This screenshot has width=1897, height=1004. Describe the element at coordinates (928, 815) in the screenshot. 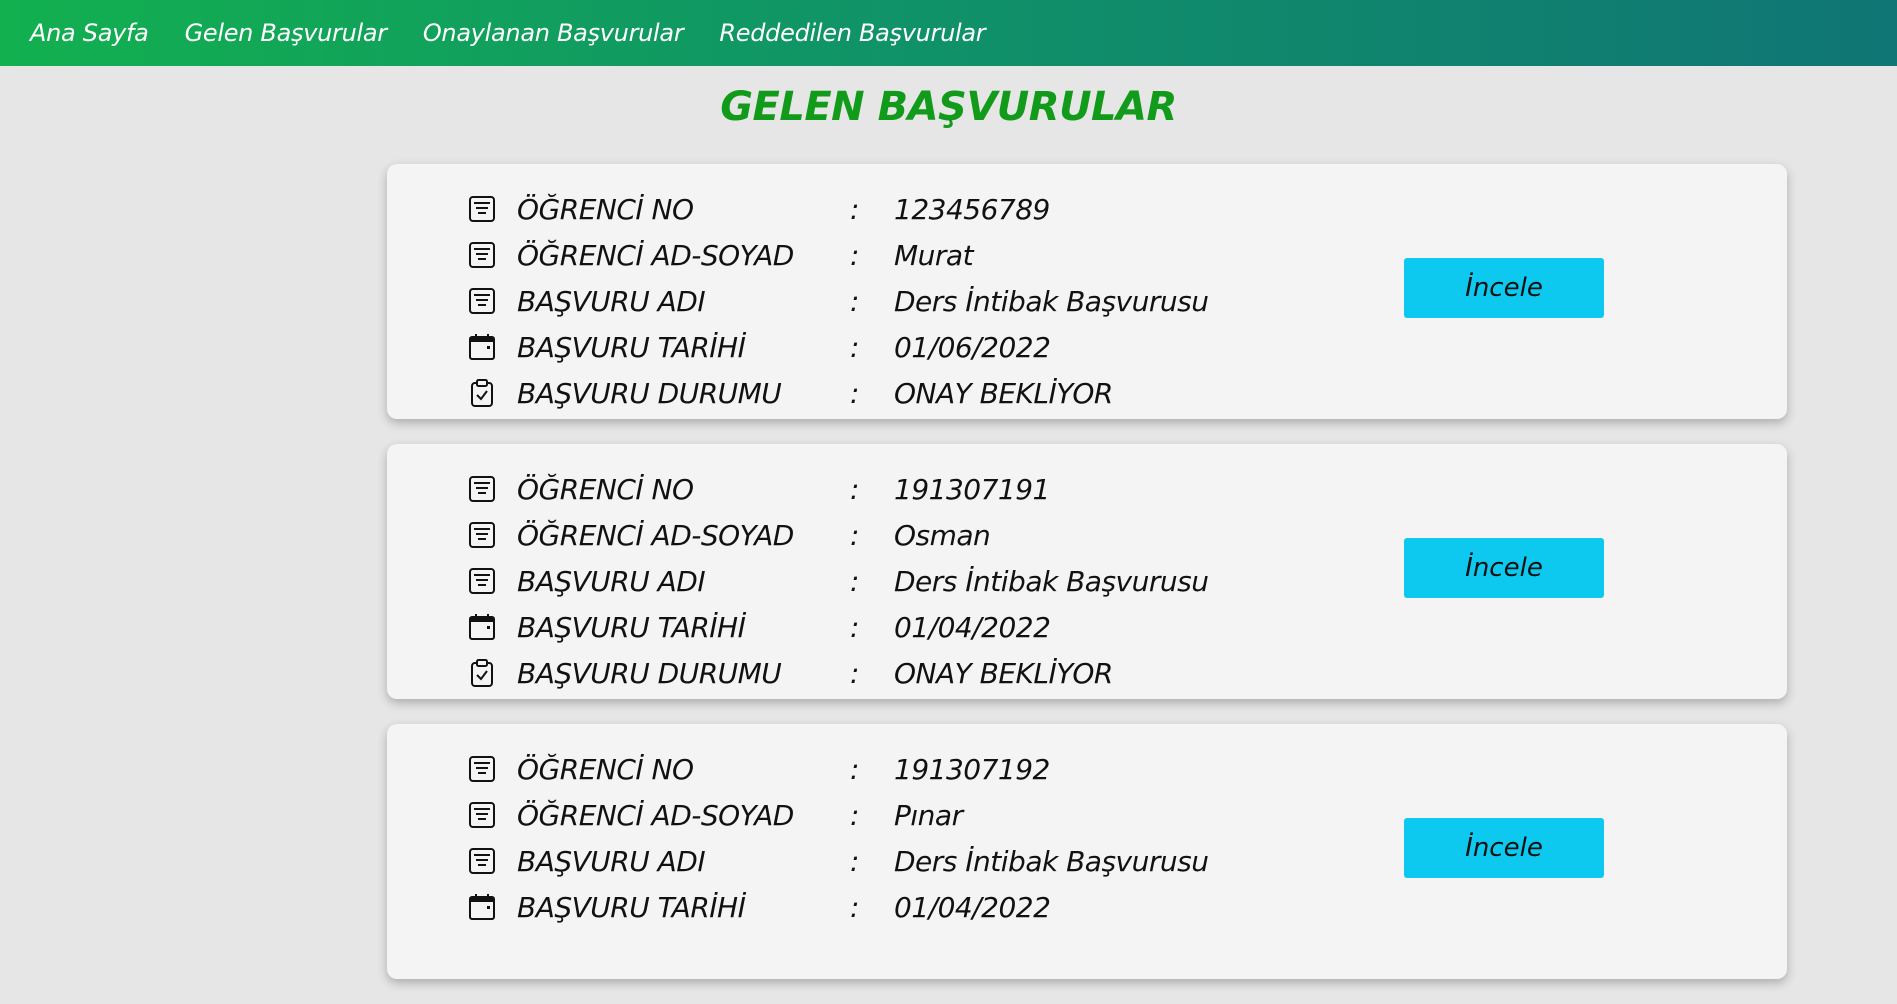

I see `student-name-value: Pınar` at that location.